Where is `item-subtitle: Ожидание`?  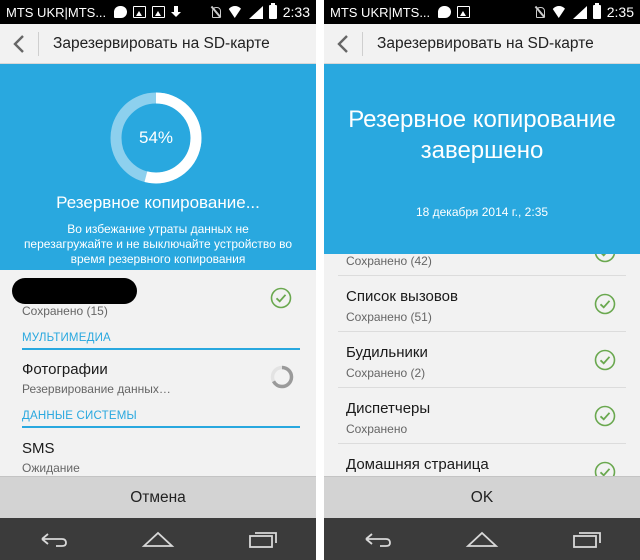
item-subtitle: Ожидание is located at coordinates (51, 468).